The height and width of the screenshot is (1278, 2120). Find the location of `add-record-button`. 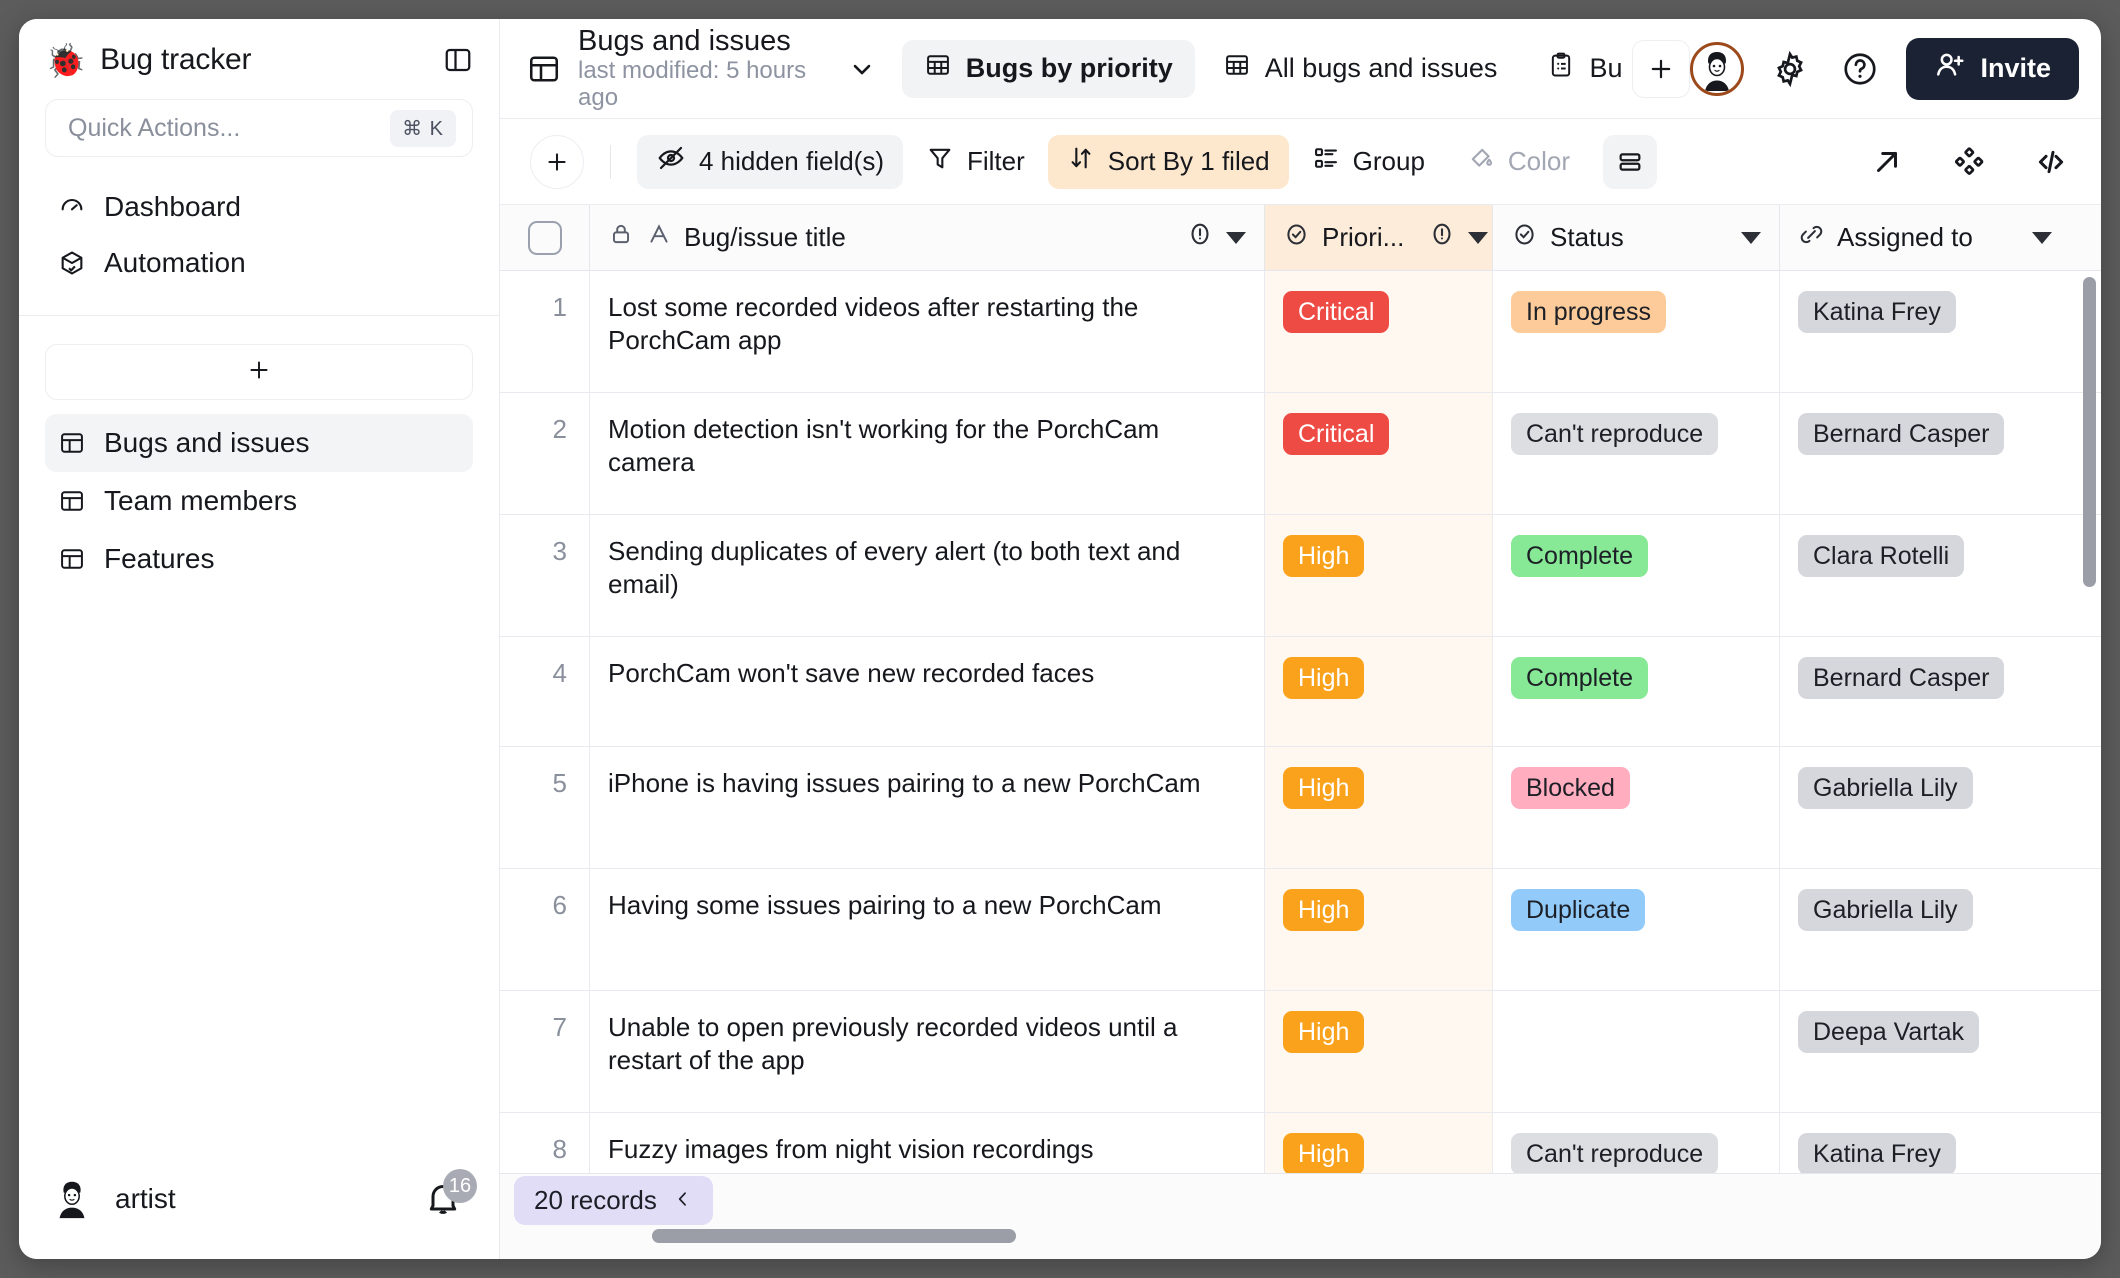

add-record-button is located at coordinates (557, 161).